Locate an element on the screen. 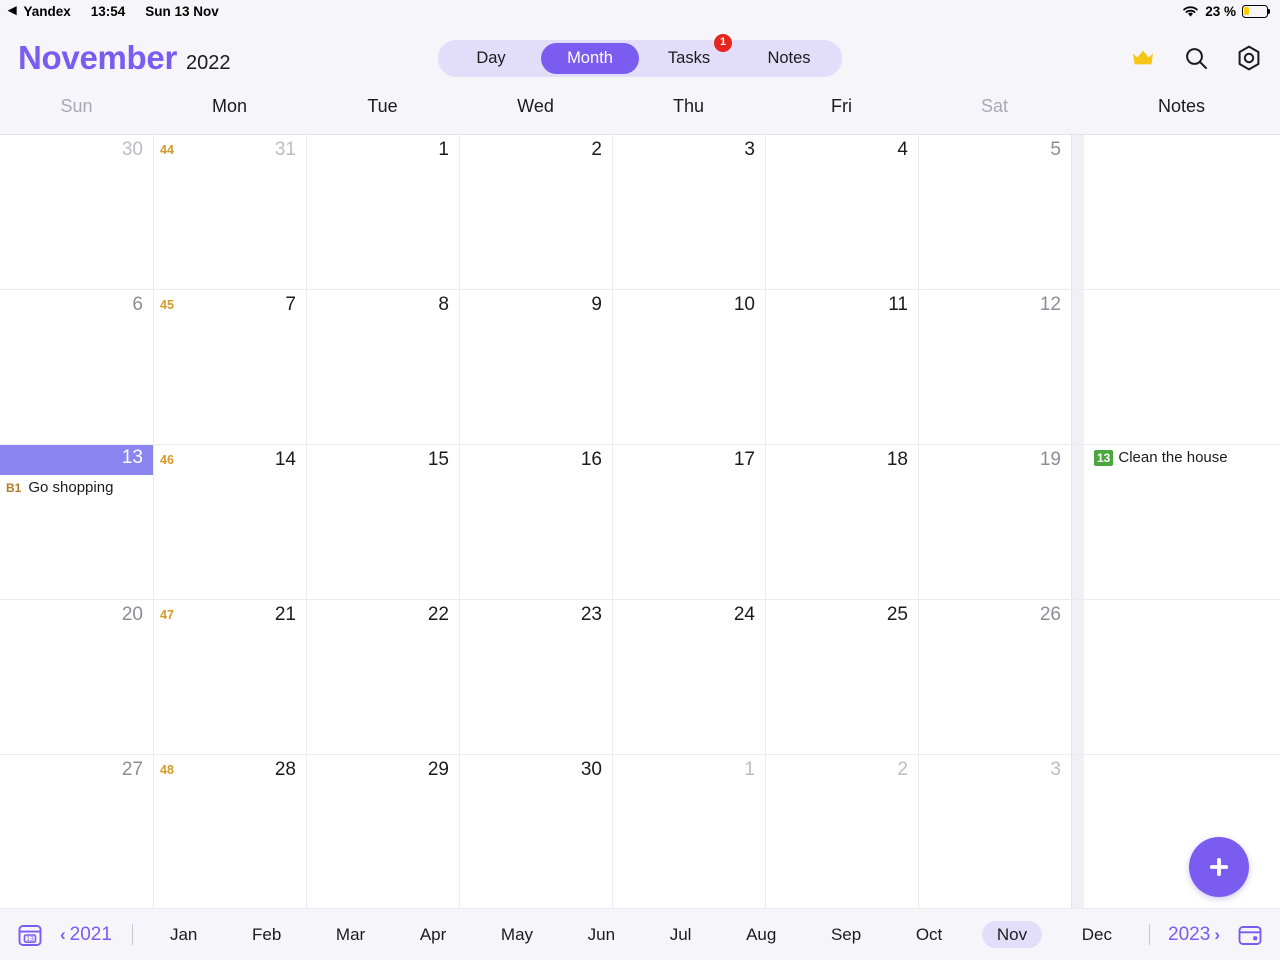 The image size is (1280, 960). month-button-may: May is located at coordinates (517, 934).